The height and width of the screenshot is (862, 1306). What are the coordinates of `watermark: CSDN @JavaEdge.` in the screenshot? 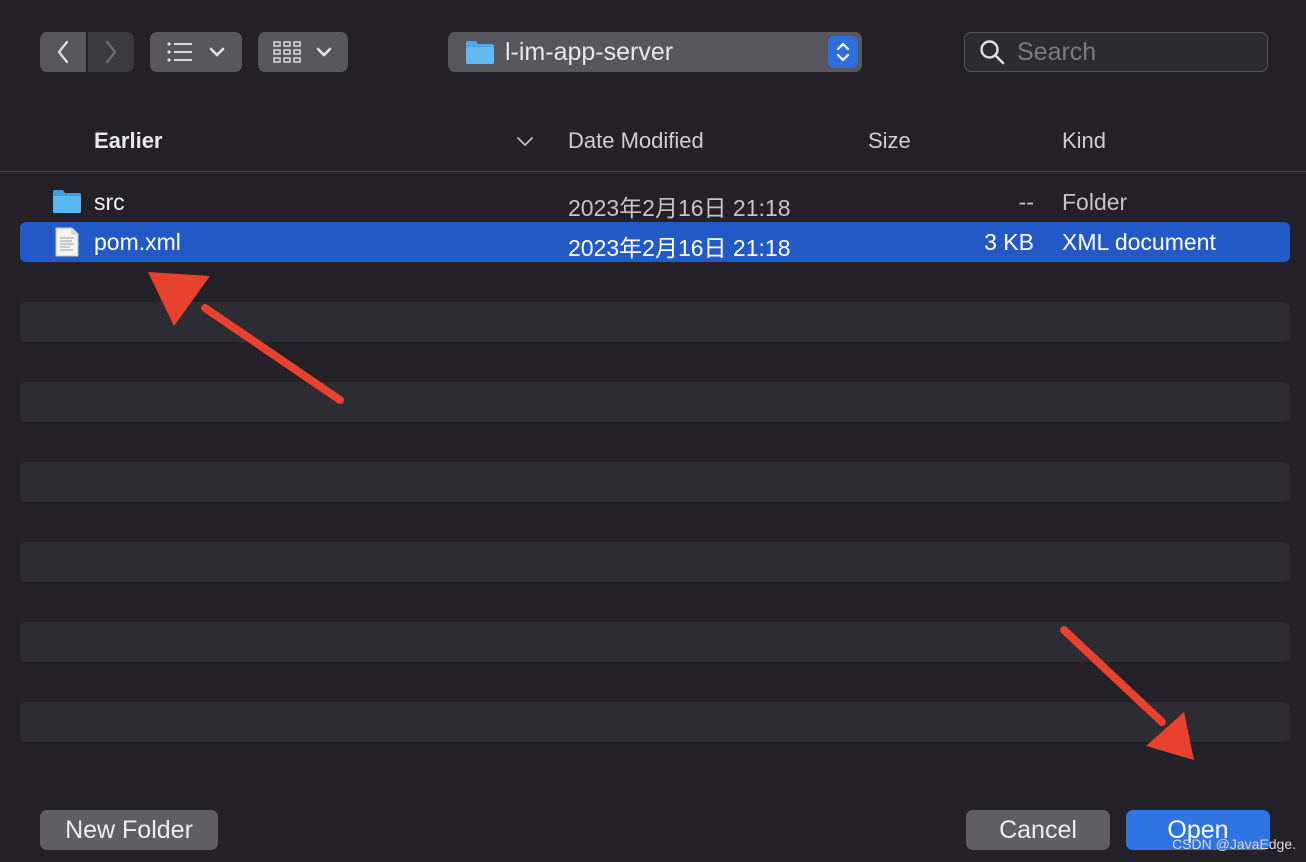 It's located at (1234, 844).